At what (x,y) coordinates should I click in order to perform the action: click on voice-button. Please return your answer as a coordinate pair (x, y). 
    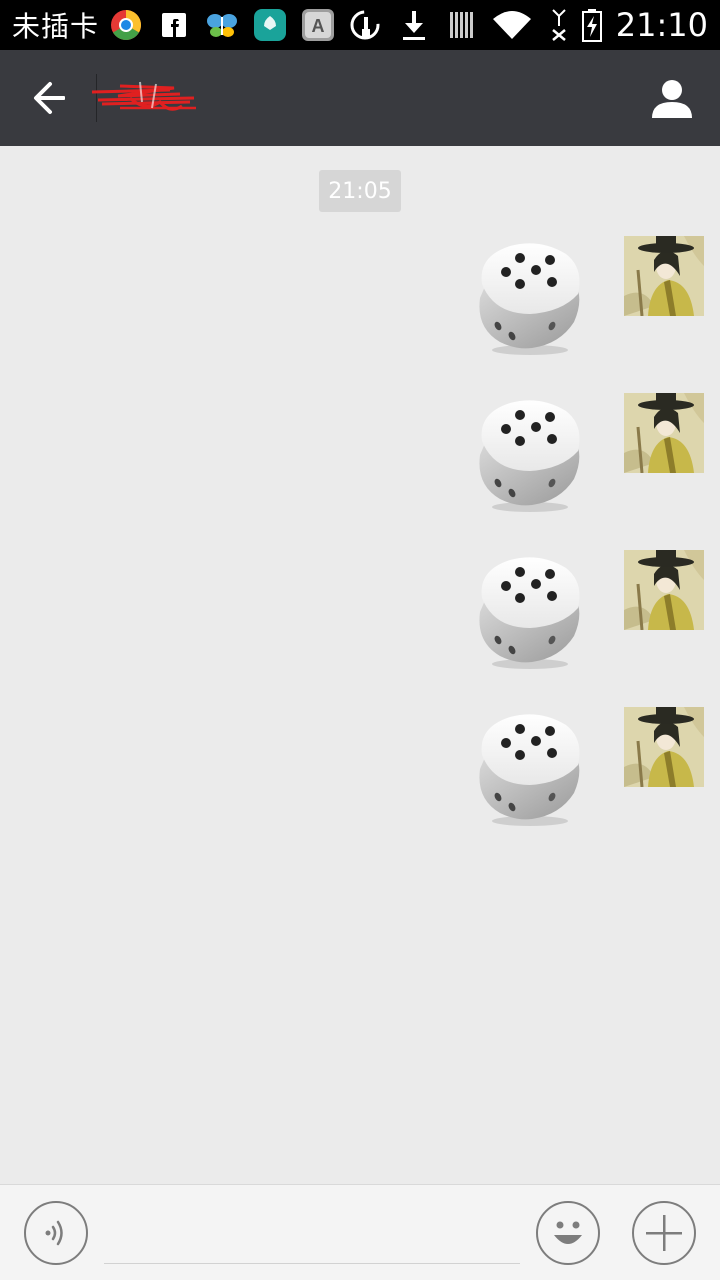
    Looking at the image, I should click on (56, 1233).